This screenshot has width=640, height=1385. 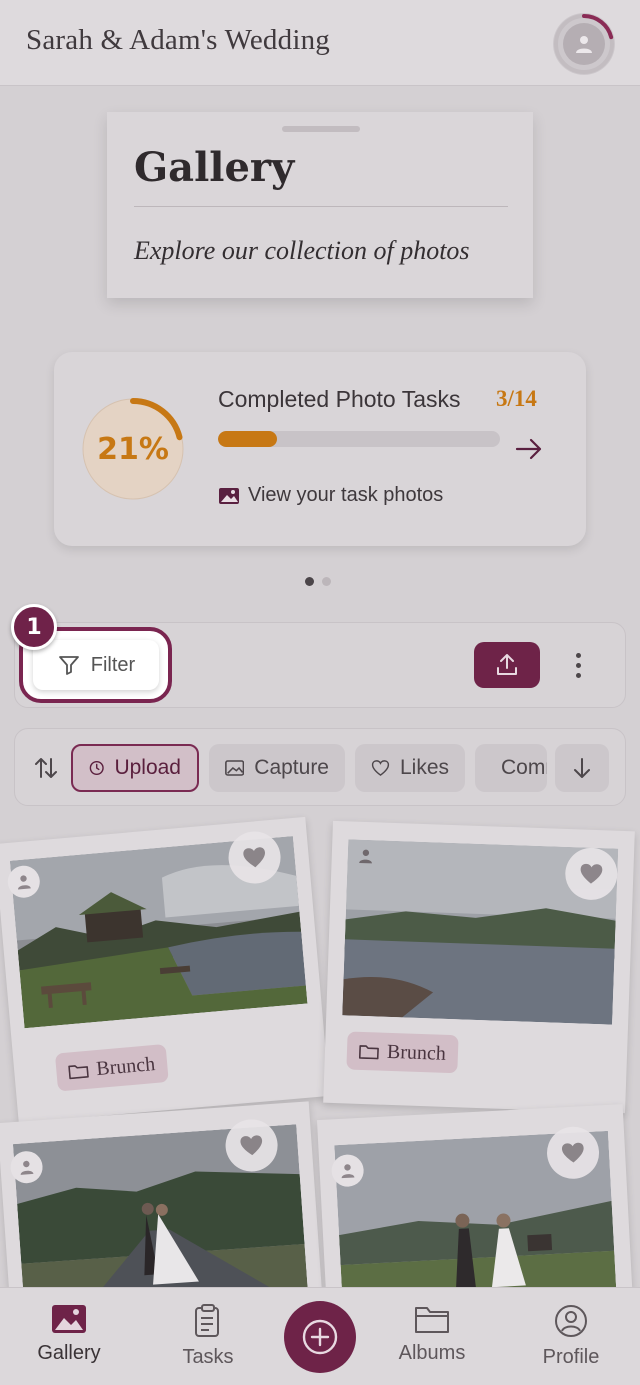 I want to click on profile-icon, so click(x=571, y=1321).